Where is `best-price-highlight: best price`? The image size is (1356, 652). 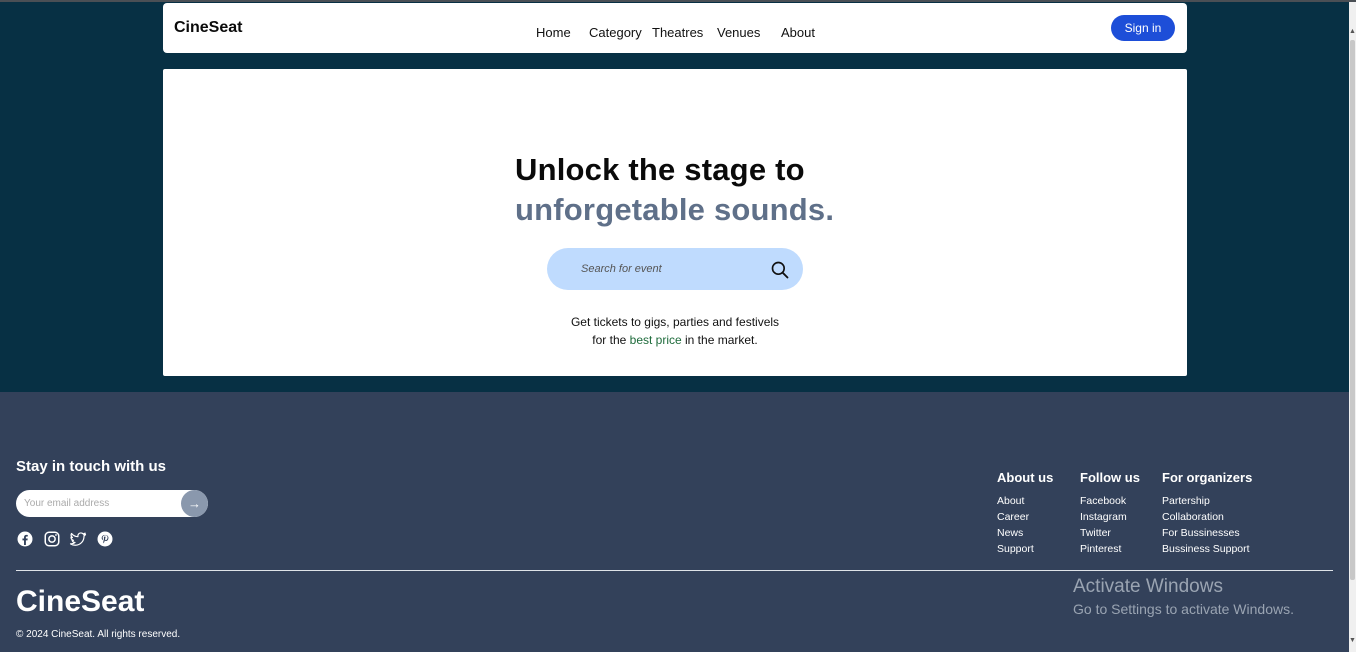
best-price-highlight: best price is located at coordinates (655, 340).